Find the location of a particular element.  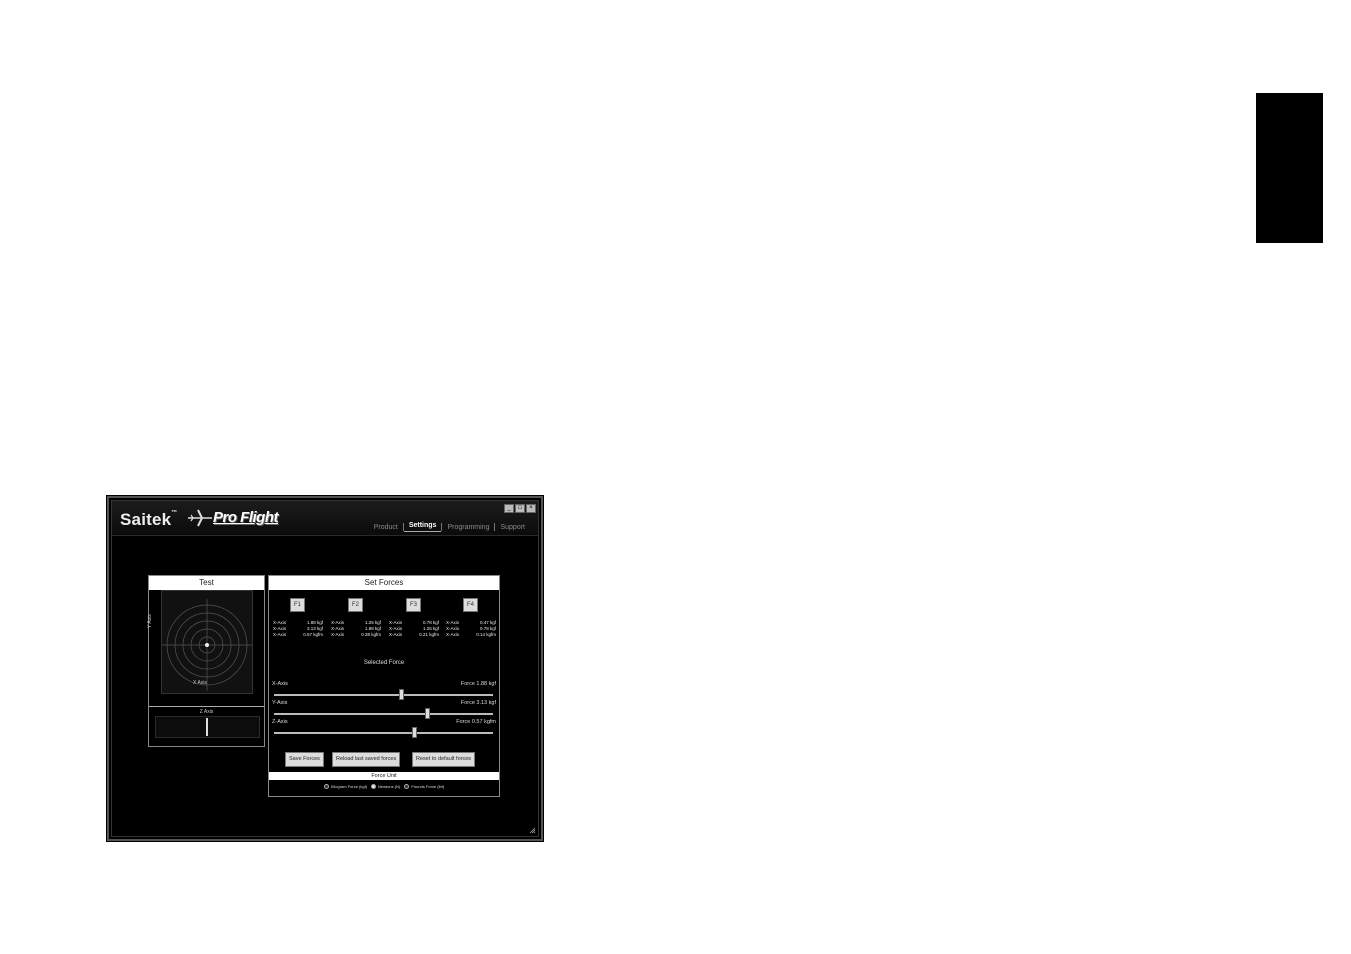

y-axis-slider-label: Y-Axis is located at coordinates (280, 703).